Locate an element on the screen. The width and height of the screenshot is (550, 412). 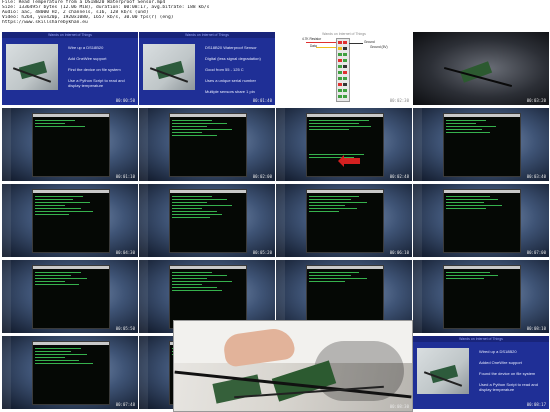
timestamp: 00:00:50 is located at coordinates (125, 100).